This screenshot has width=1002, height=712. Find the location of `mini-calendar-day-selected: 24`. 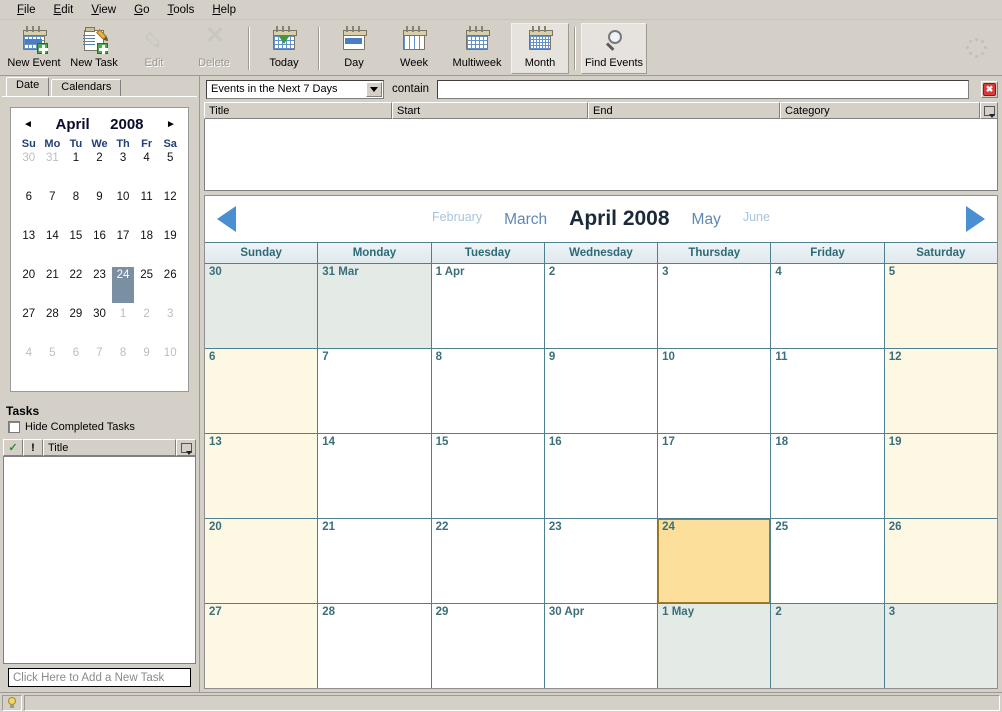

mini-calendar-day-selected: 24 is located at coordinates (123, 287).